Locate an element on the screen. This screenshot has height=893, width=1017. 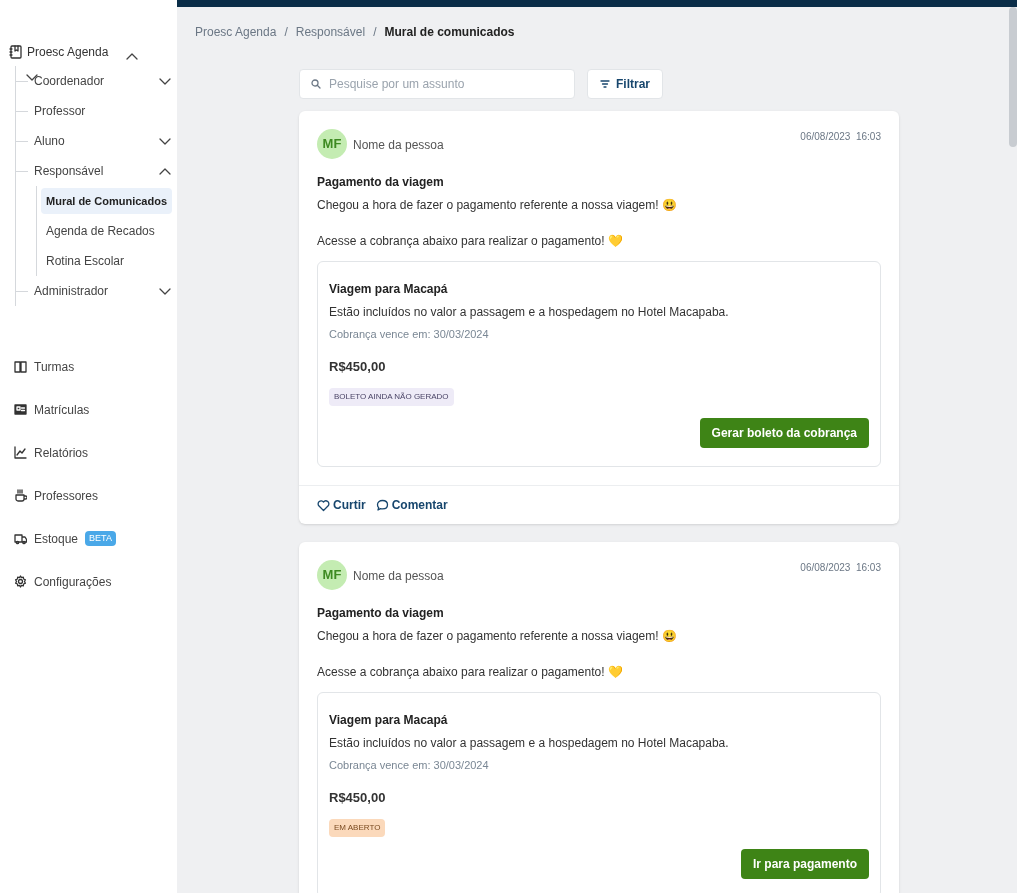
filter-icon is located at coordinates (605, 84).